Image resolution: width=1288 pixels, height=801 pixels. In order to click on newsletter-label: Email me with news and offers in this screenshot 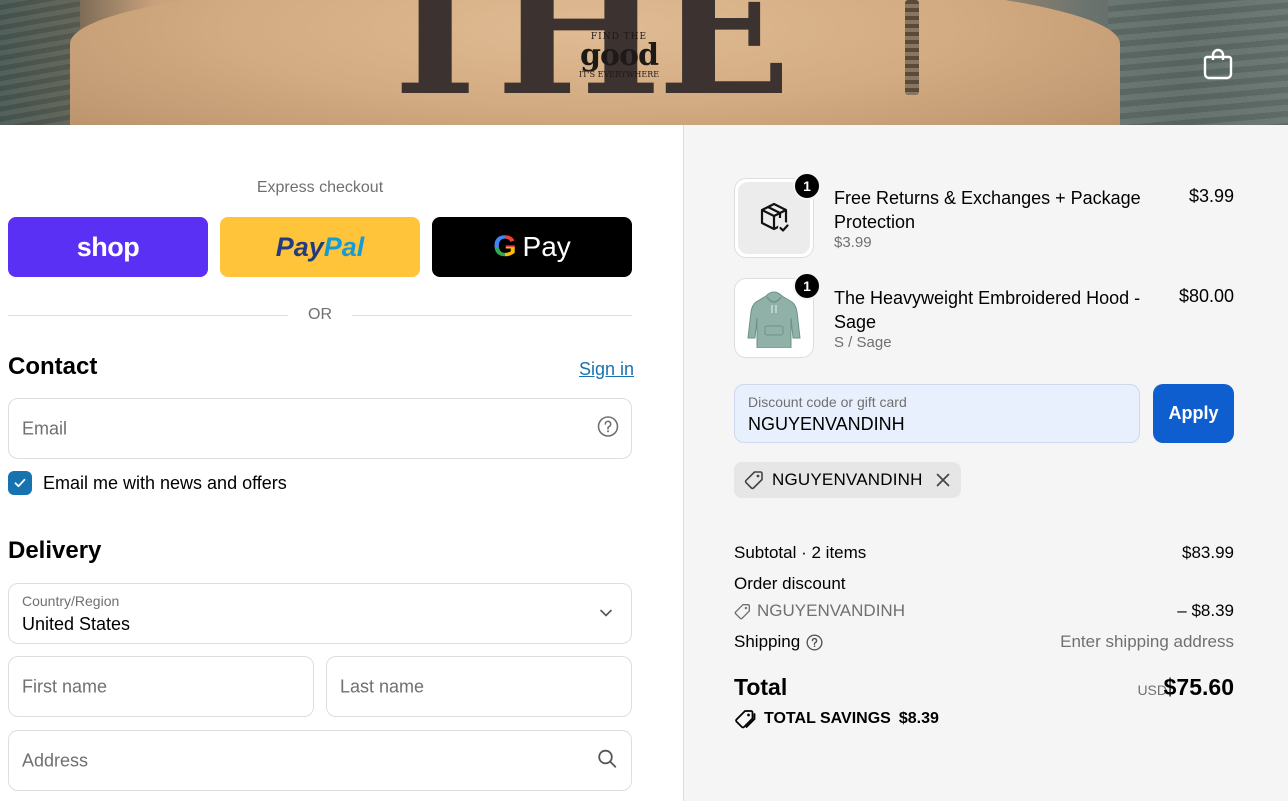, I will do `click(165, 482)`.